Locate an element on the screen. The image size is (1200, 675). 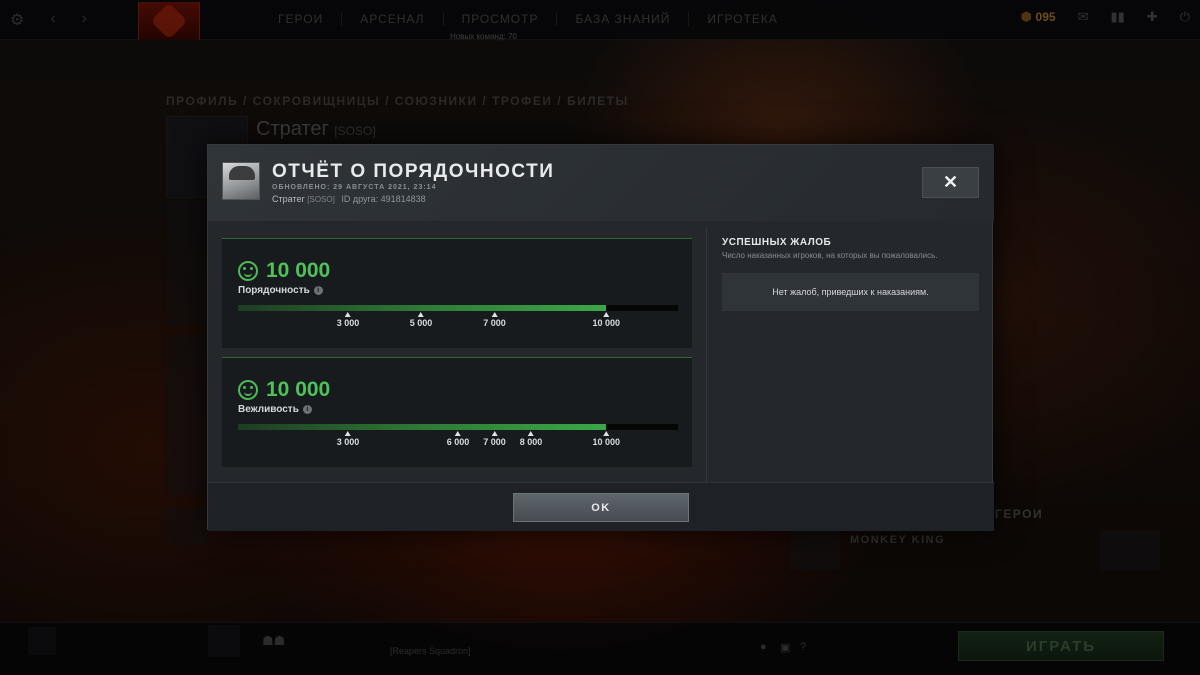
dialog-title: ОТЧЁТ О ПОРЯДОЧНОСТИ is located at coordinates (413, 171).